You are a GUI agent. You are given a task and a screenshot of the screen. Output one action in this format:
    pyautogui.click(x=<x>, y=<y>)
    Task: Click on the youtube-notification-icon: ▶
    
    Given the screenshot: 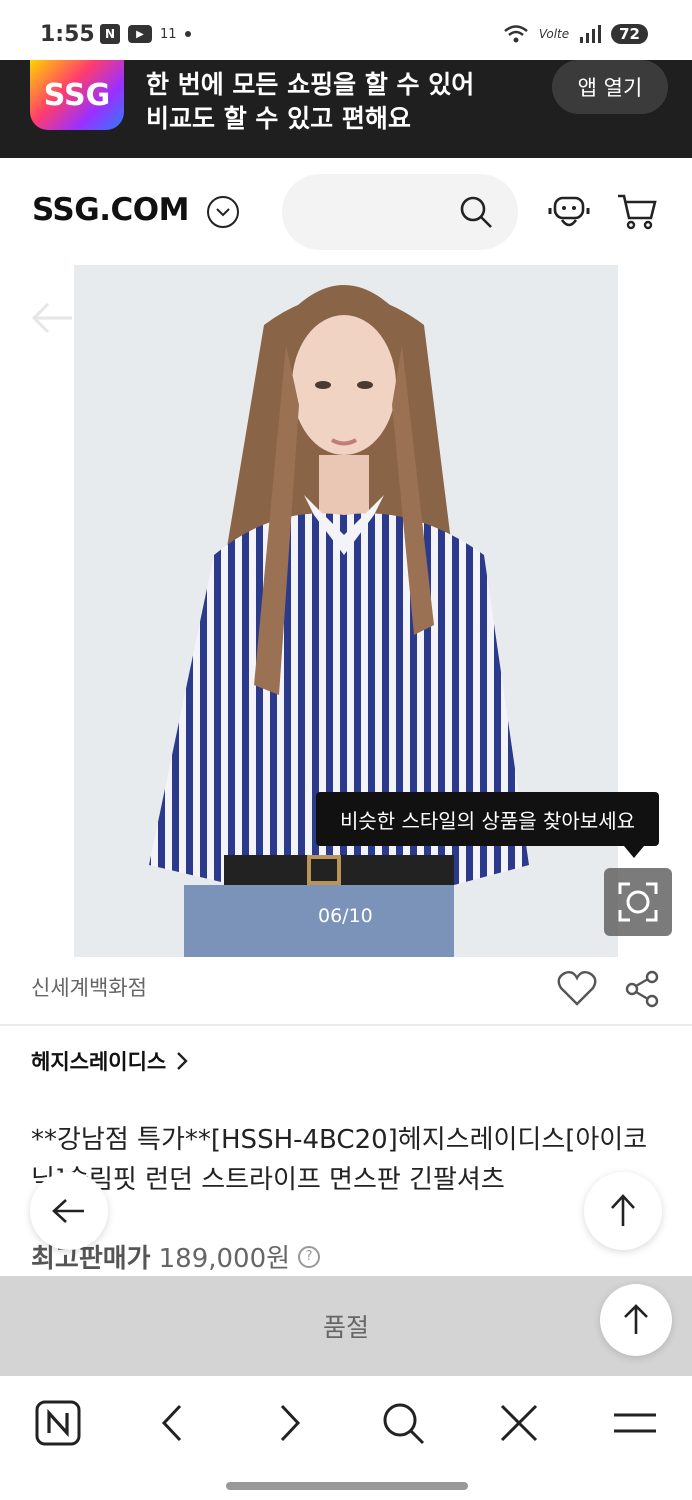 What is the action you would take?
    pyautogui.click(x=140, y=34)
    